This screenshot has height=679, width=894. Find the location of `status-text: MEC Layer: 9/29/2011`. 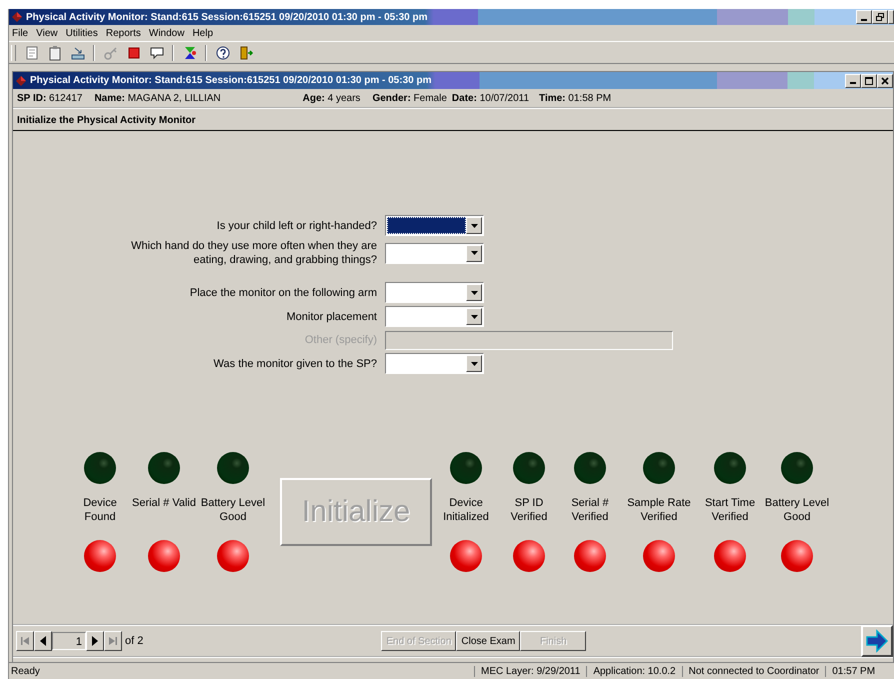

status-text: MEC Layer: 9/29/2011 is located at coordinates (530, 671).